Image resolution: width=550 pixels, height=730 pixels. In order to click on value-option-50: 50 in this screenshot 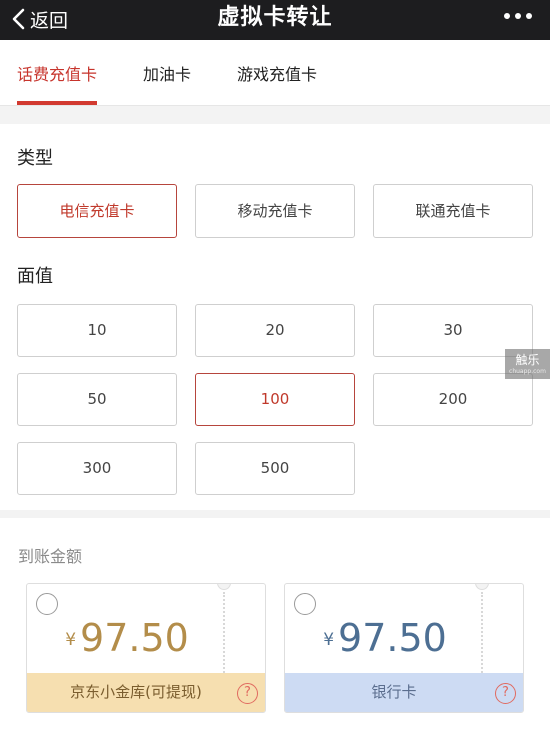, I will do `click(97, 399)`.